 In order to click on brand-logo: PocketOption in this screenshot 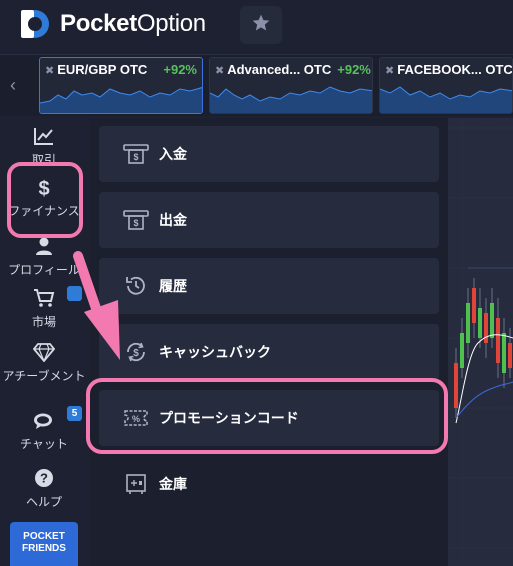, I will do `click(112, 24)`.